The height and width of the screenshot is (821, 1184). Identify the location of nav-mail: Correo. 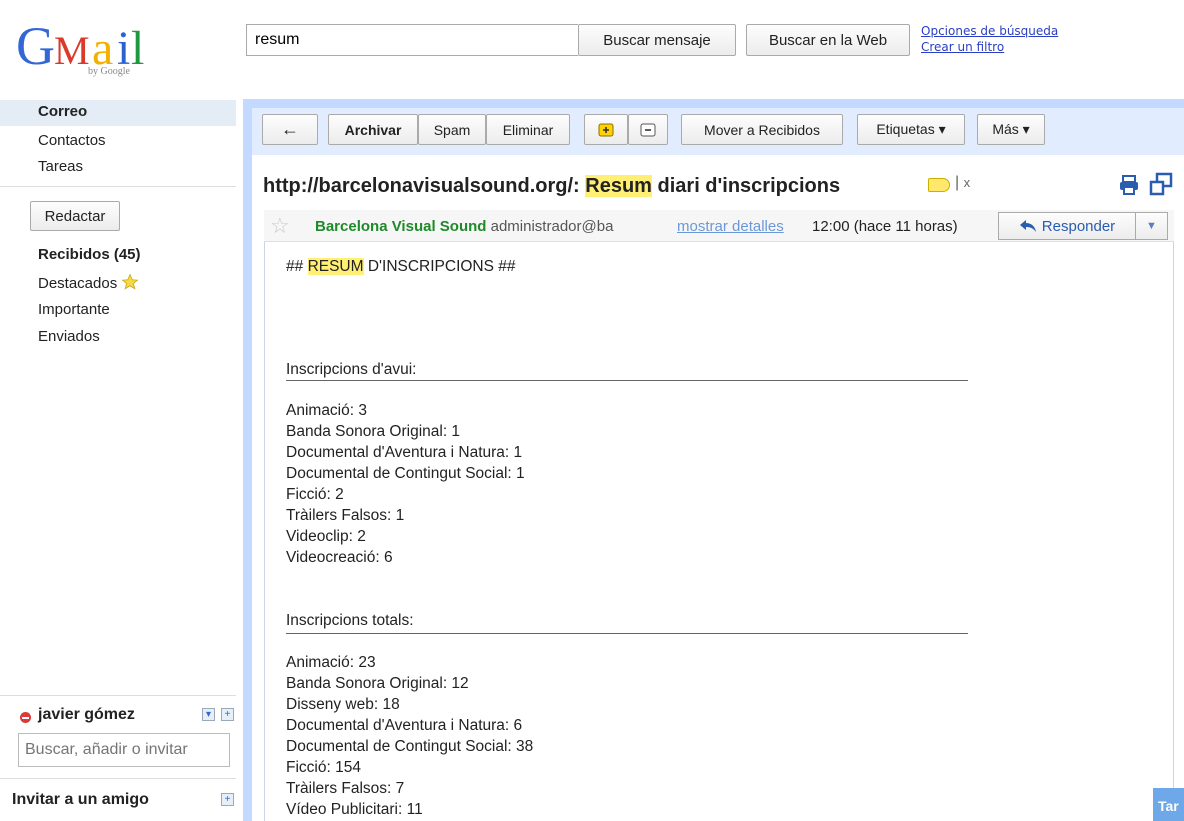
(62, 111).